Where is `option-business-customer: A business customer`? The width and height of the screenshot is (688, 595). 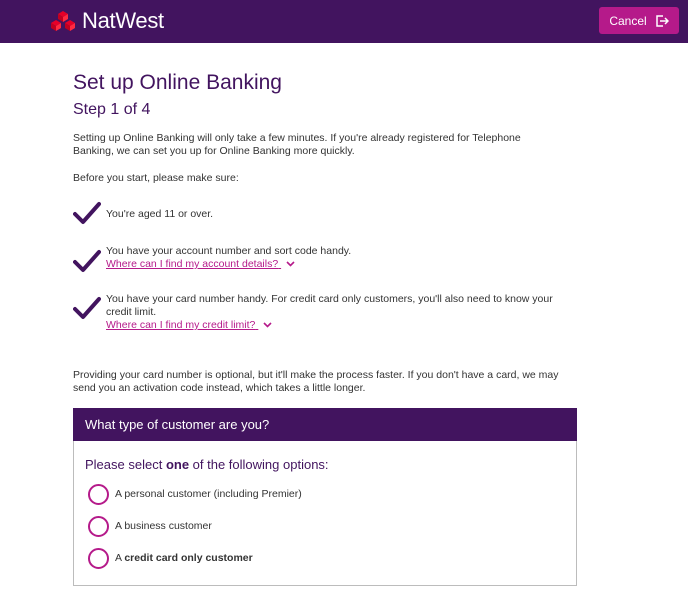 option-business-customer: A business customer is located at coordinates (150, 526).